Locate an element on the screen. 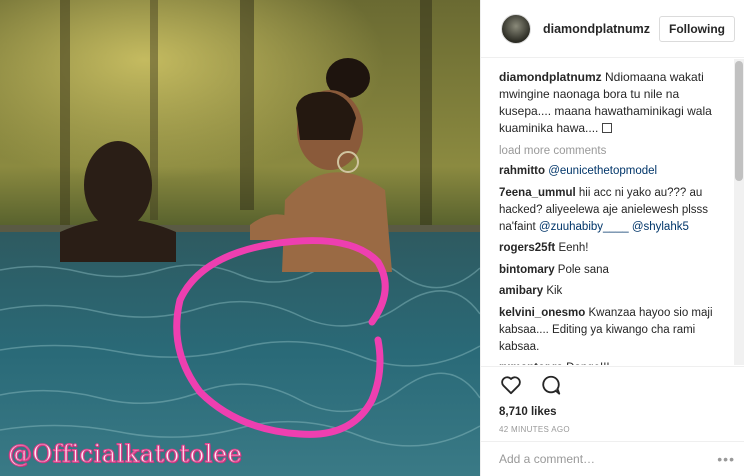  post-timestamp: 42 MINUTES AGO is located at coordinates (613, 429).